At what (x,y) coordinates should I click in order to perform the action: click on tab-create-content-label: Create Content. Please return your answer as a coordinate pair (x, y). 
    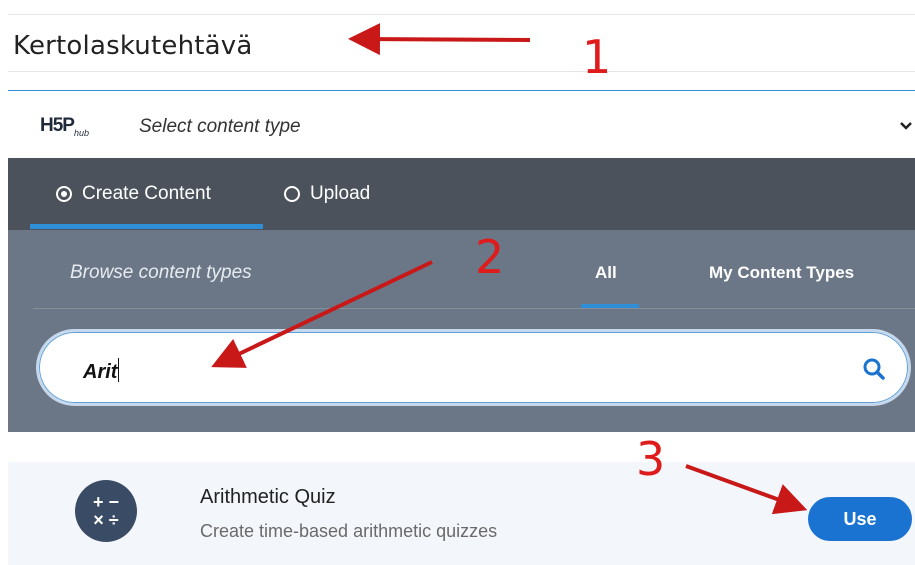
    Looking at the image, I should click on (146, 193).